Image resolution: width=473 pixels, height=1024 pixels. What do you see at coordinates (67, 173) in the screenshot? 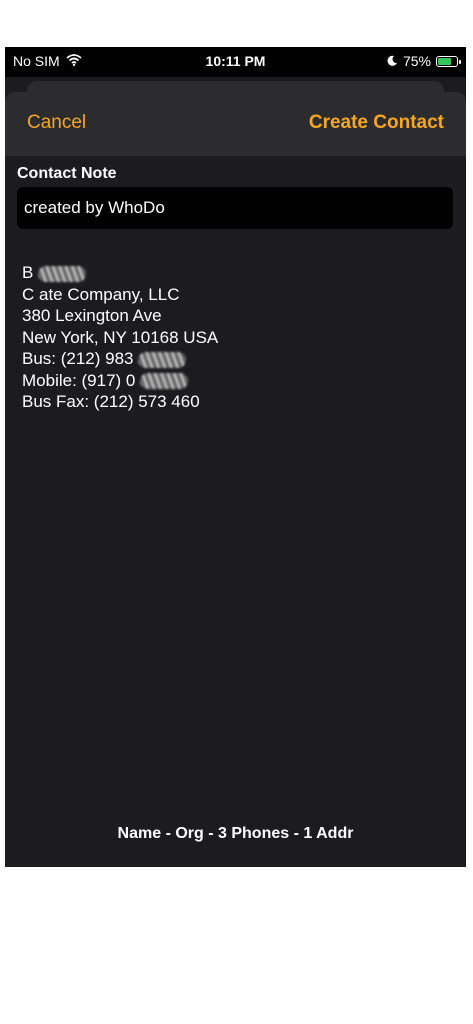
I see `contact-note-label: Contact Note` at bounding box center [67, 173].